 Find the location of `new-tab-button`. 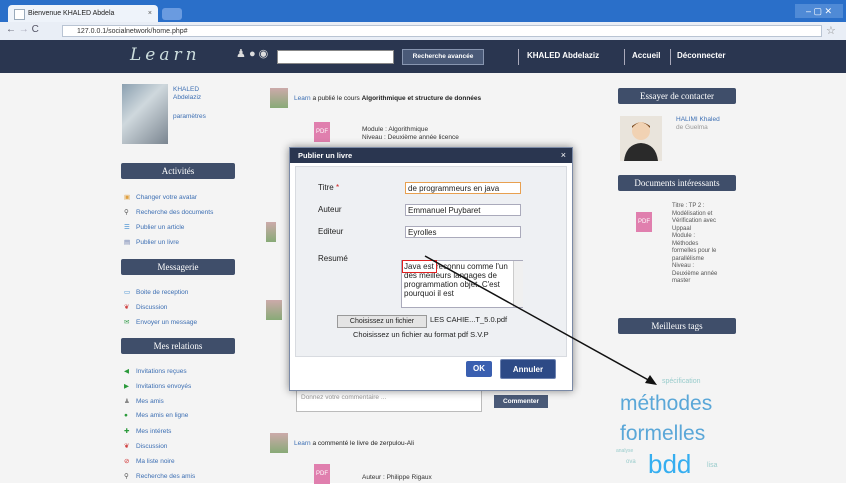

new-tab-button is located at coordinates (172, 14).